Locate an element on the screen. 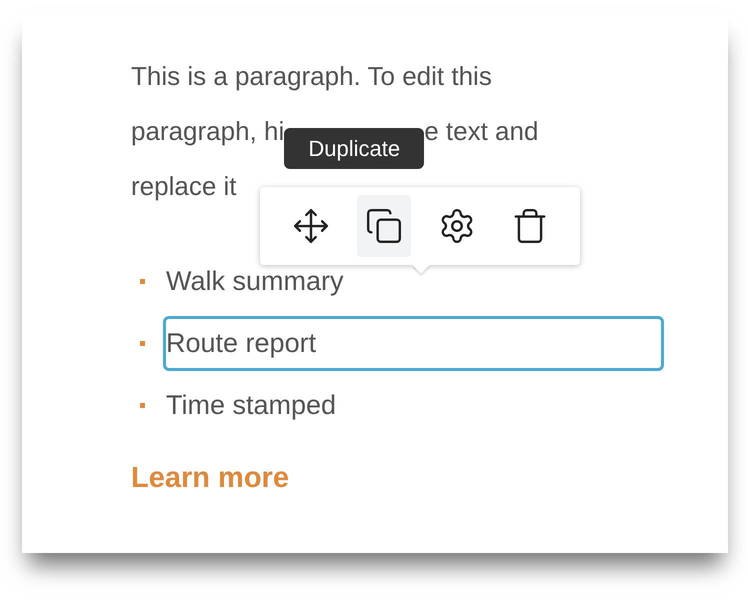 The height and width of the screenshot is (606, 748). list-item: Route report is located at coordinates (413, 343).